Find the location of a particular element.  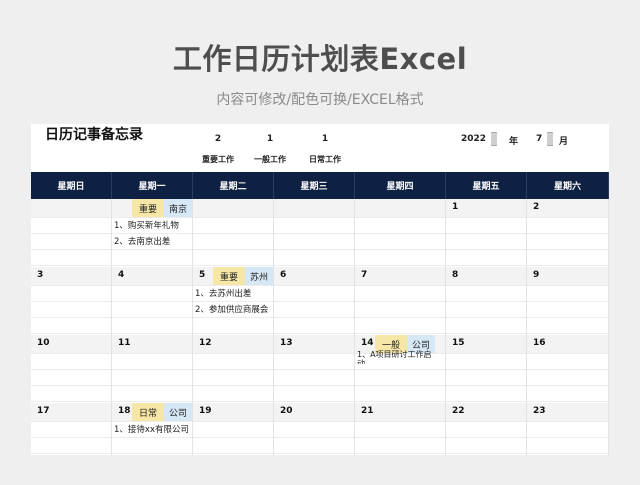

date-number: 6 is located at coordinates (283, 275).